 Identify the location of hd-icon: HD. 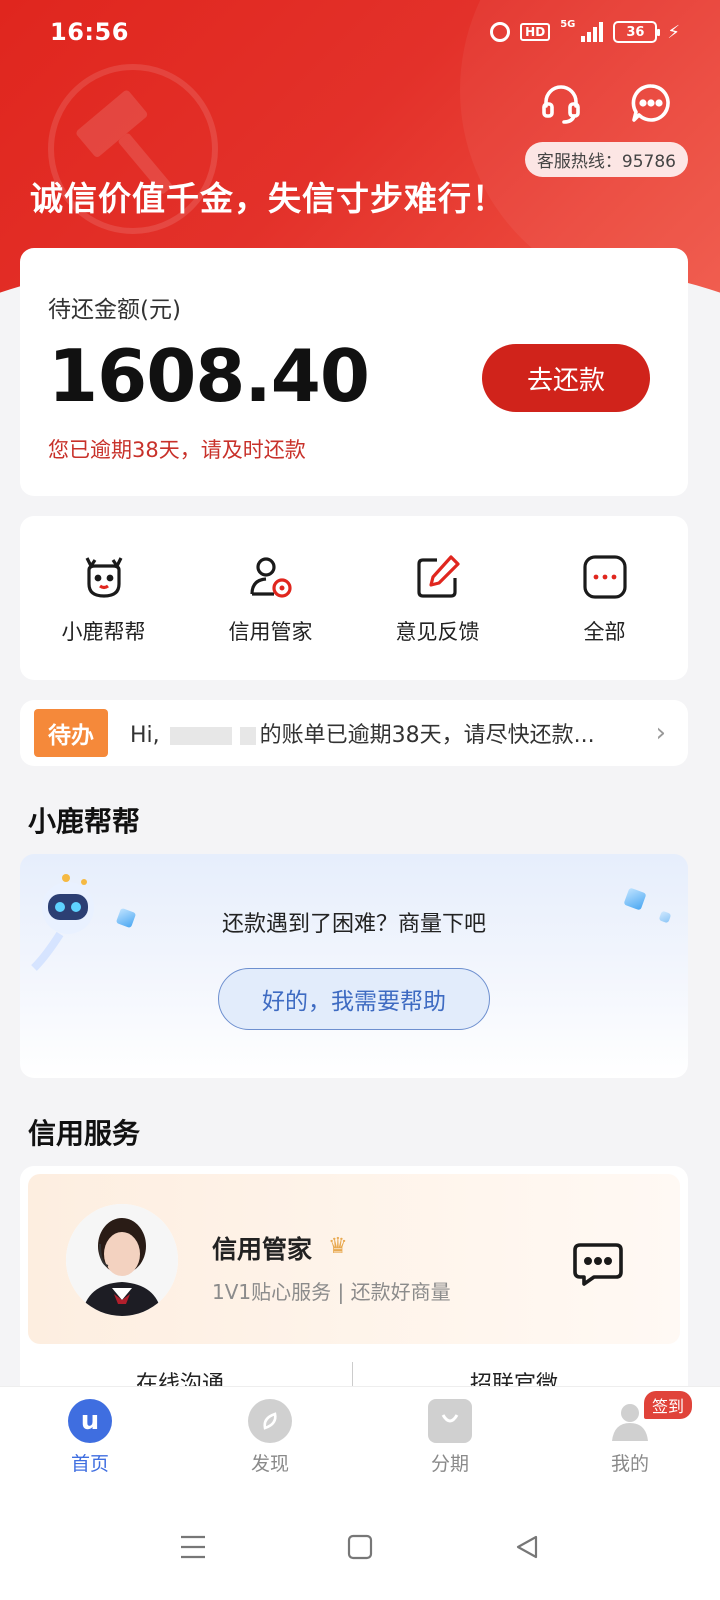
(535, 32).